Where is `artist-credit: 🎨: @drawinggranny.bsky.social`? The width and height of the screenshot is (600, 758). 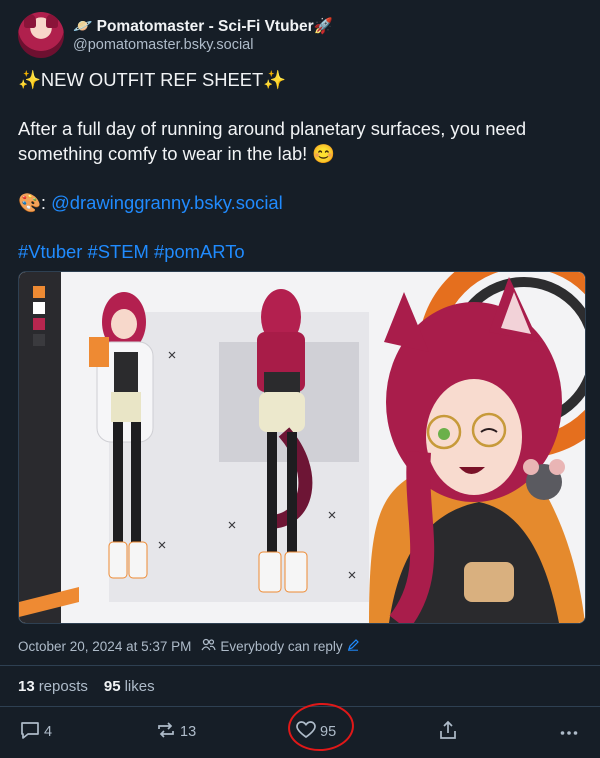 artist-credit: 🎨: @drawinggranny.bsky.social is located at coordinates (298, 203).